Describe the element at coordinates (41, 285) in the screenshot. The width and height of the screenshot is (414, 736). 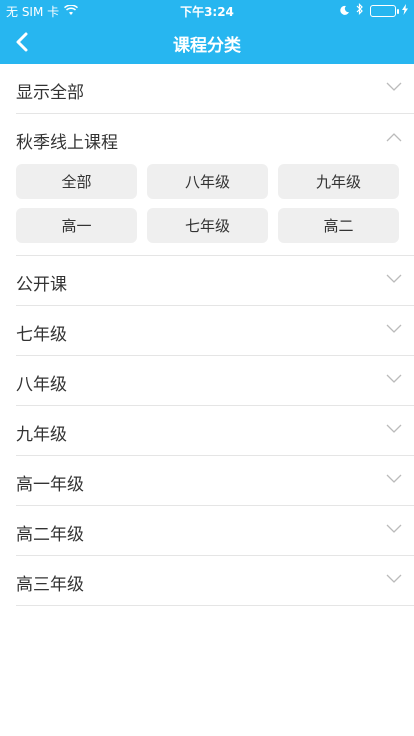
I see `category-label: 公开课` at that location.